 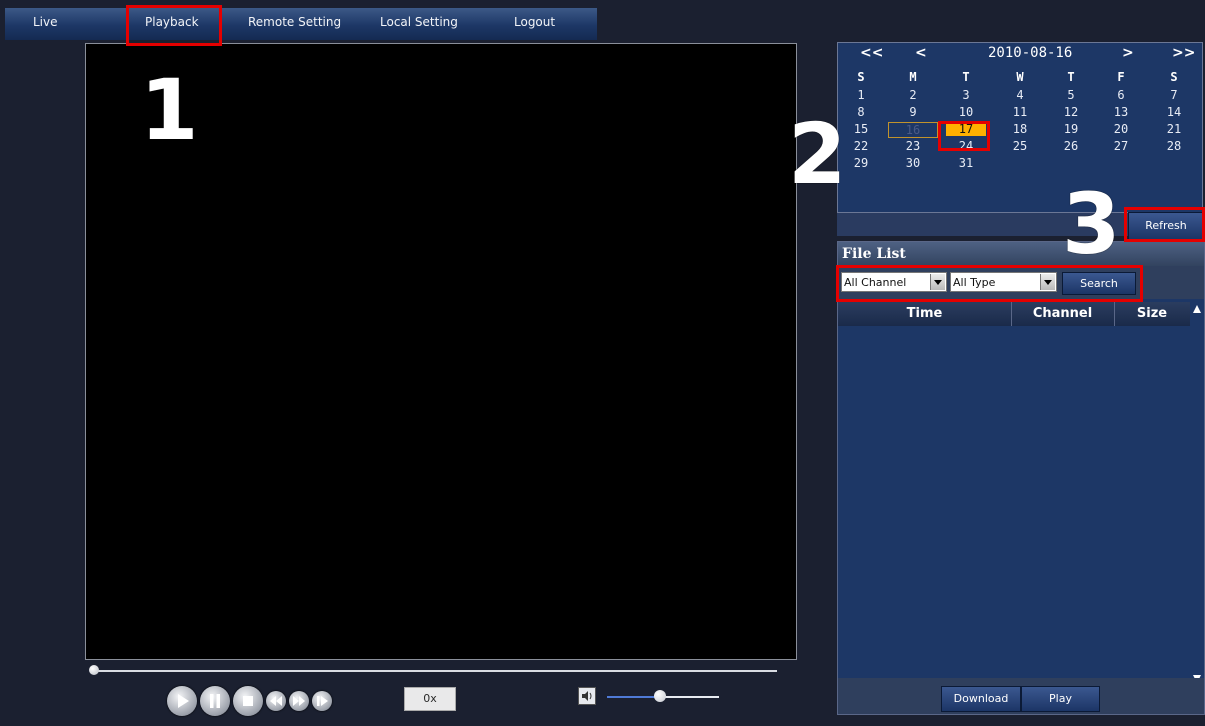 I want to click on next-month-button: >, so click(x=1128, y=53).